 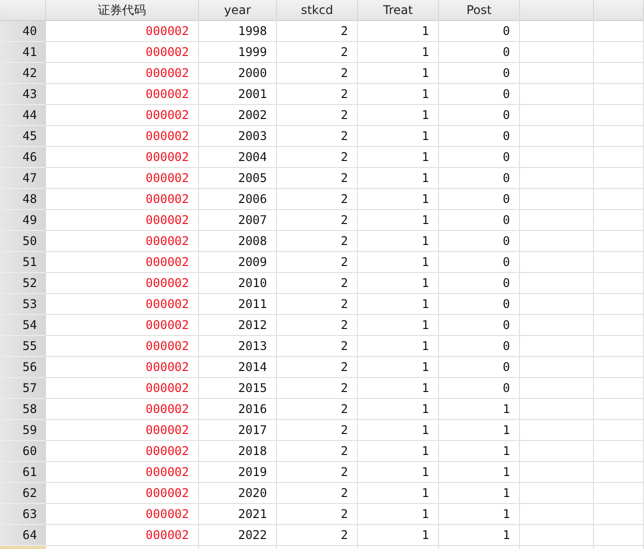 What do you see at coordinates (23, 241) in the screenshot?
I see `row-number: 50` at bounding box center [23, 241].